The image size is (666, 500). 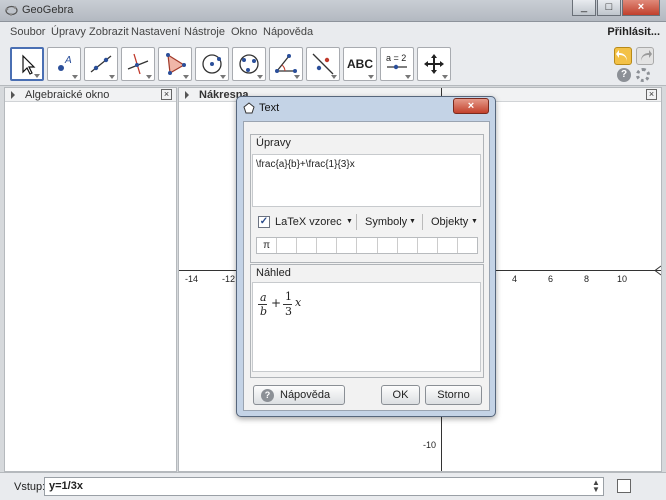 I want to click on tool-point: A, so click(x=64, y=64).